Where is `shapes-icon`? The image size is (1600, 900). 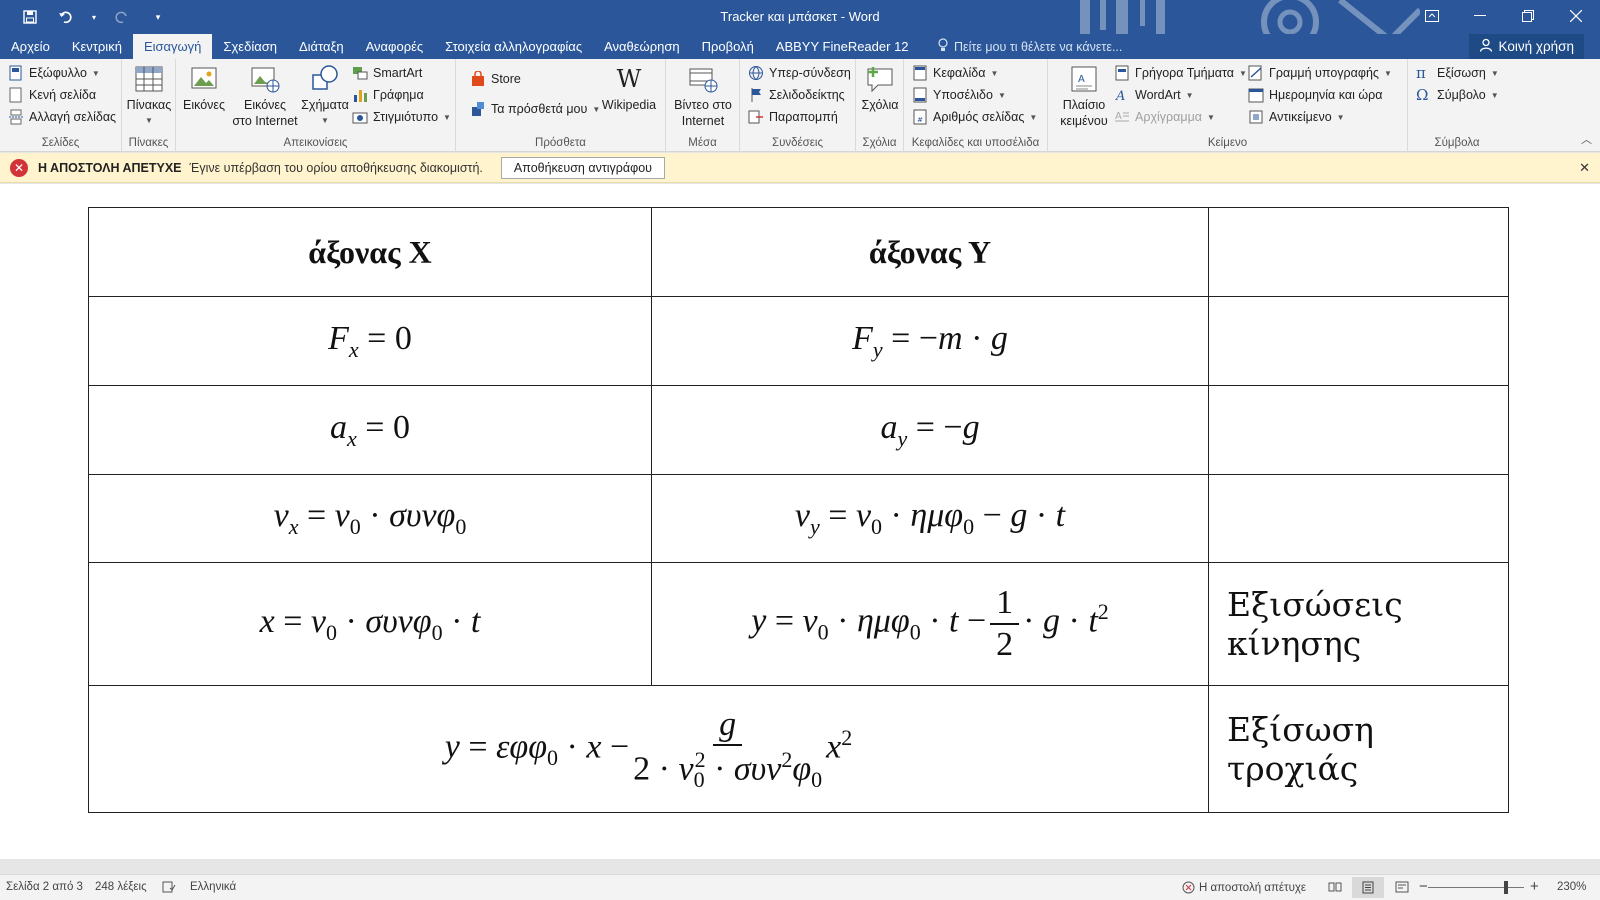
shapes-icon is located at coordinates (325, 77).